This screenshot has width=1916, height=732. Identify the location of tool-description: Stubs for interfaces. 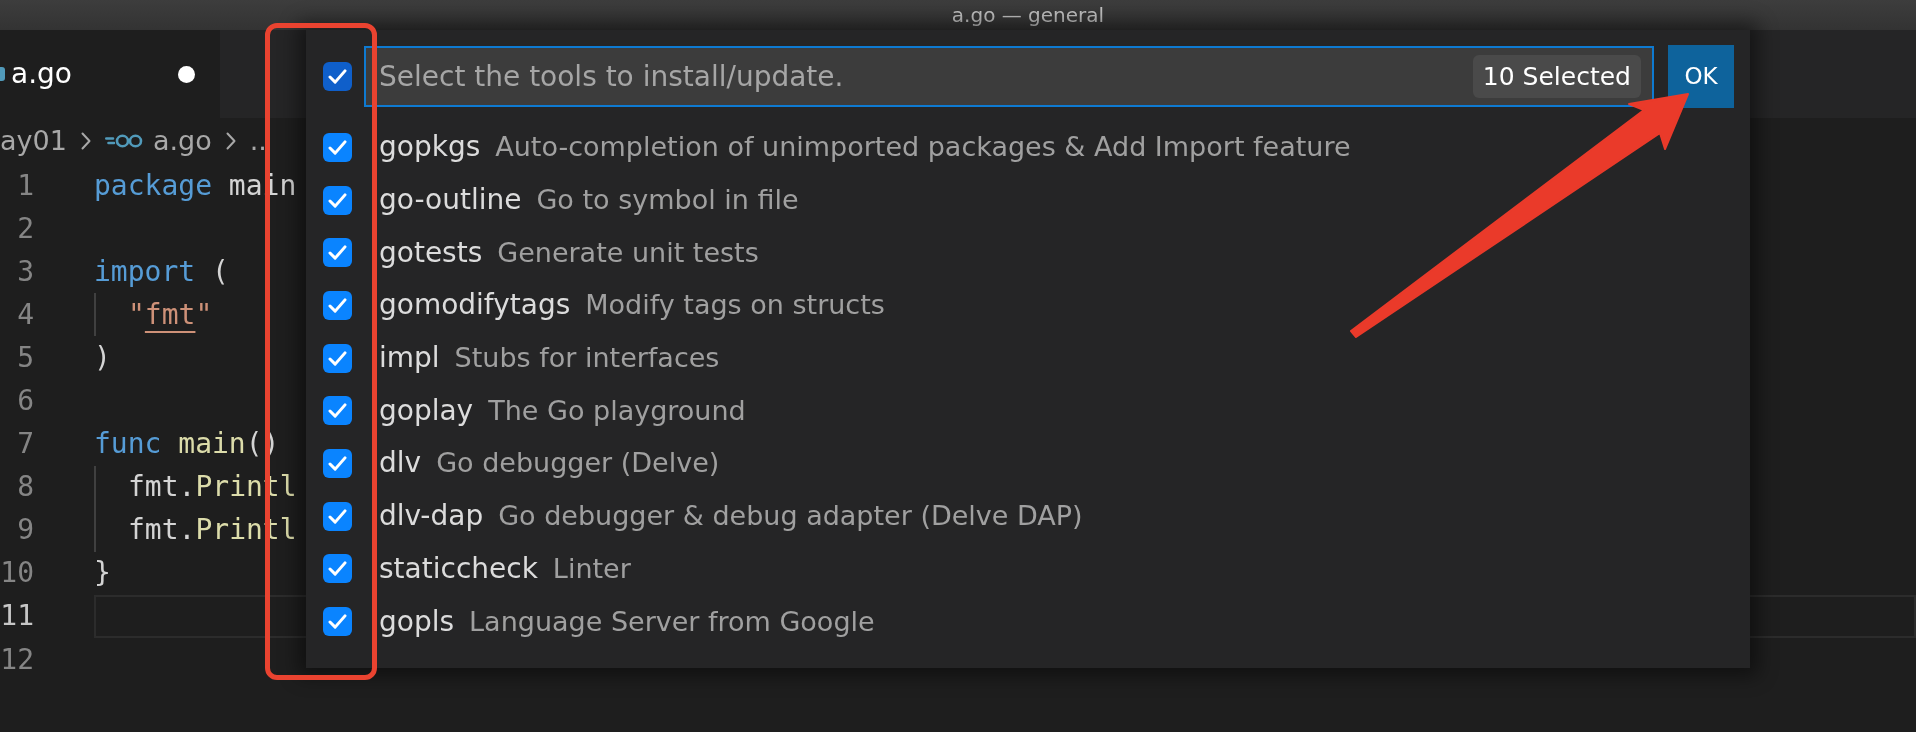
(587, 358).